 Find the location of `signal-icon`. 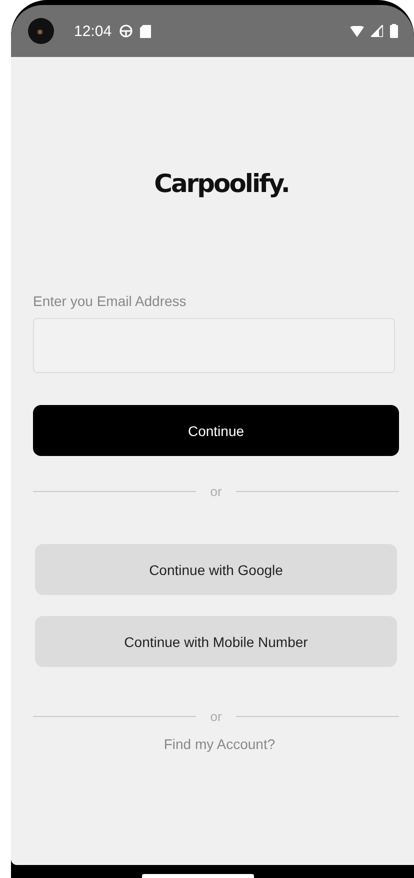

signal-icon is located at coordinates (377, 31).